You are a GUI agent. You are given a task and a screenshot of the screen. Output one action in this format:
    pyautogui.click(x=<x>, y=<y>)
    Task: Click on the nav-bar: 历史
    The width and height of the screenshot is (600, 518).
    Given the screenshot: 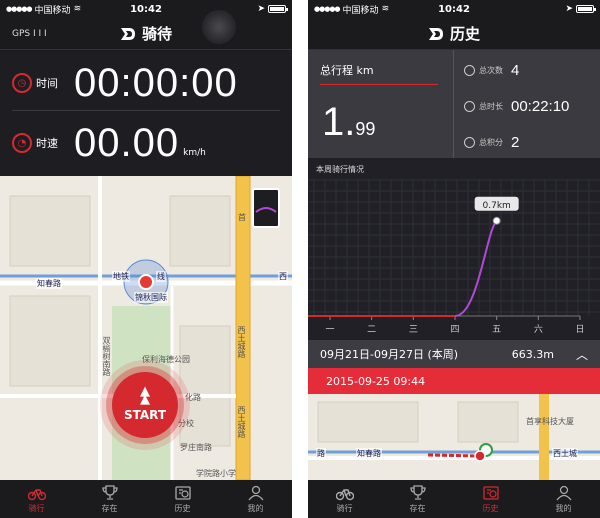 What is the action you would take?
    pyautogui.click(x=454, y=34)
    